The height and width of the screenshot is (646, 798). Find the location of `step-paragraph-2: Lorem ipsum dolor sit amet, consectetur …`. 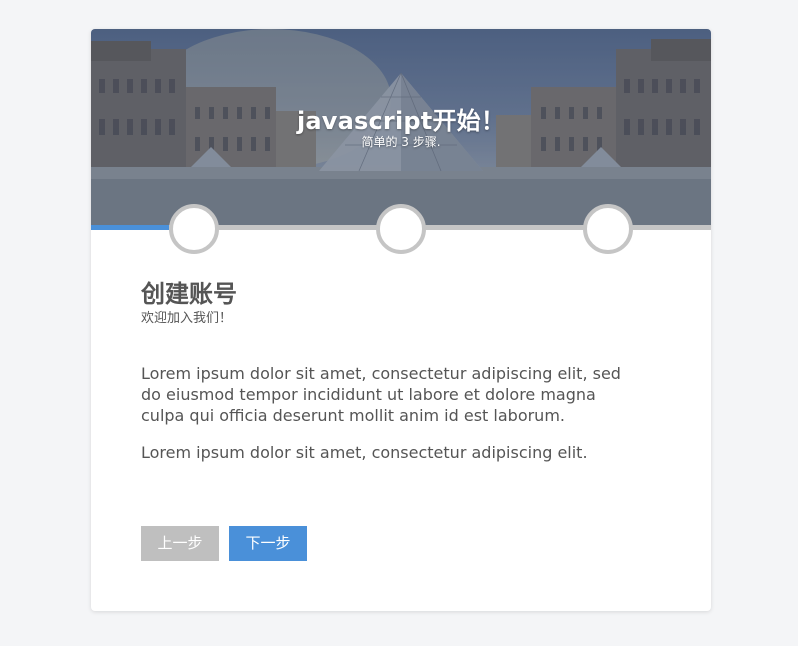

step-paragraph-2: Lorem ipsum dolor sit amet, consectetur … is located at coordinates (364, 452).